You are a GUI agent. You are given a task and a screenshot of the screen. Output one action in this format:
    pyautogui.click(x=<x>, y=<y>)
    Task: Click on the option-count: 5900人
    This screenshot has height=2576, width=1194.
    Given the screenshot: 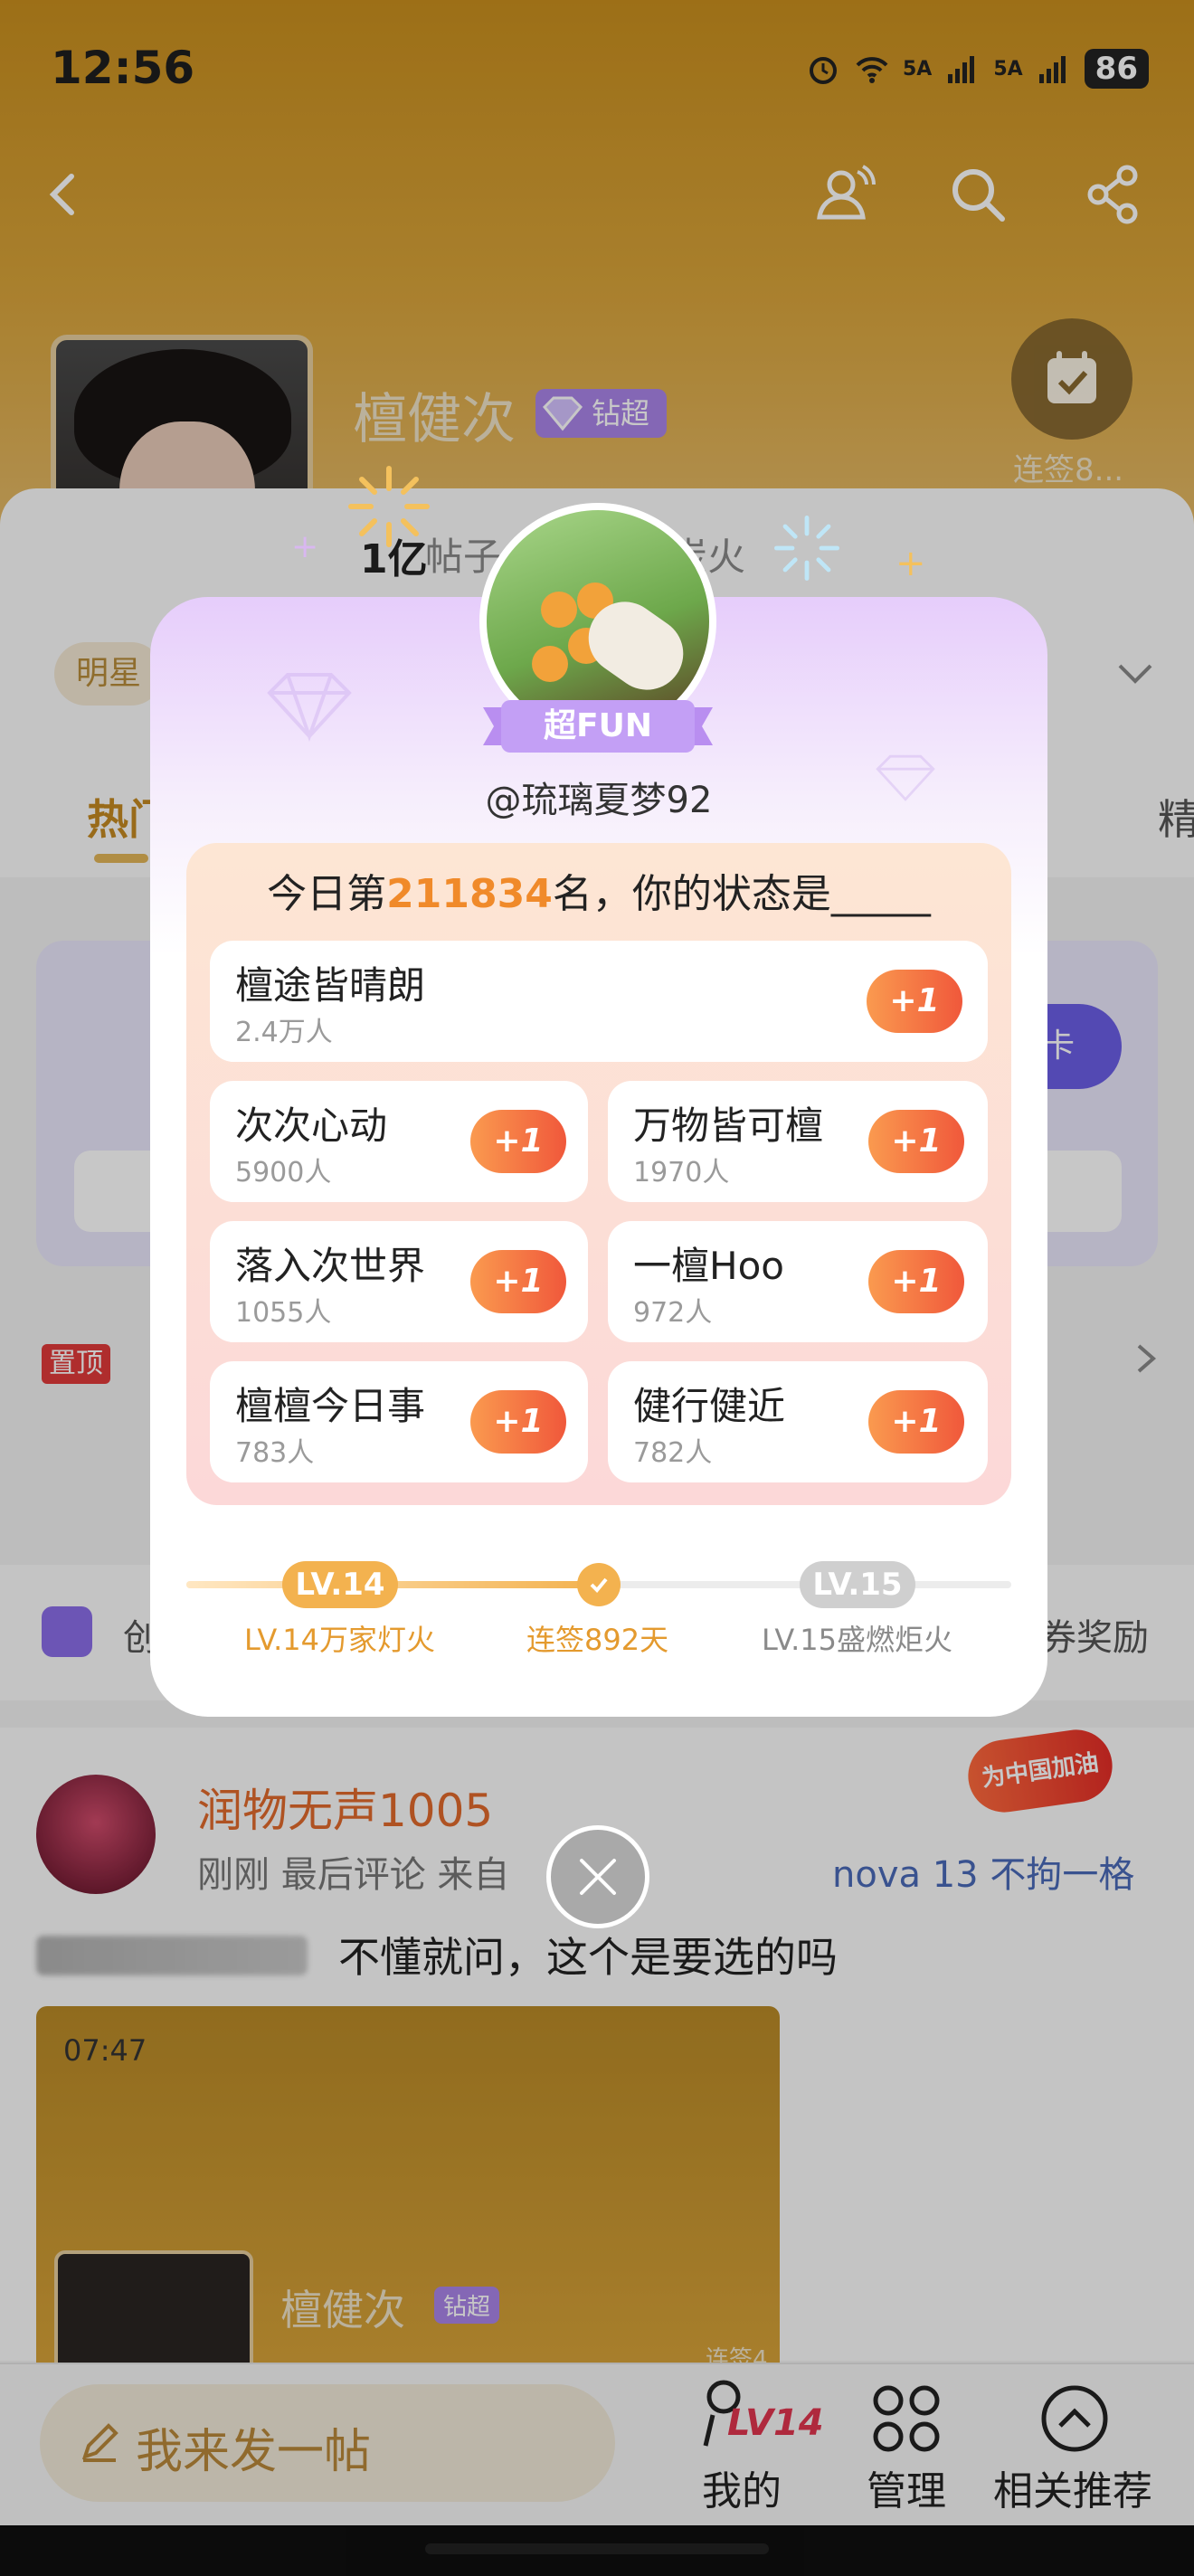 What is the action you would take?
    pyautogui.click(x=283, y=1173)
    